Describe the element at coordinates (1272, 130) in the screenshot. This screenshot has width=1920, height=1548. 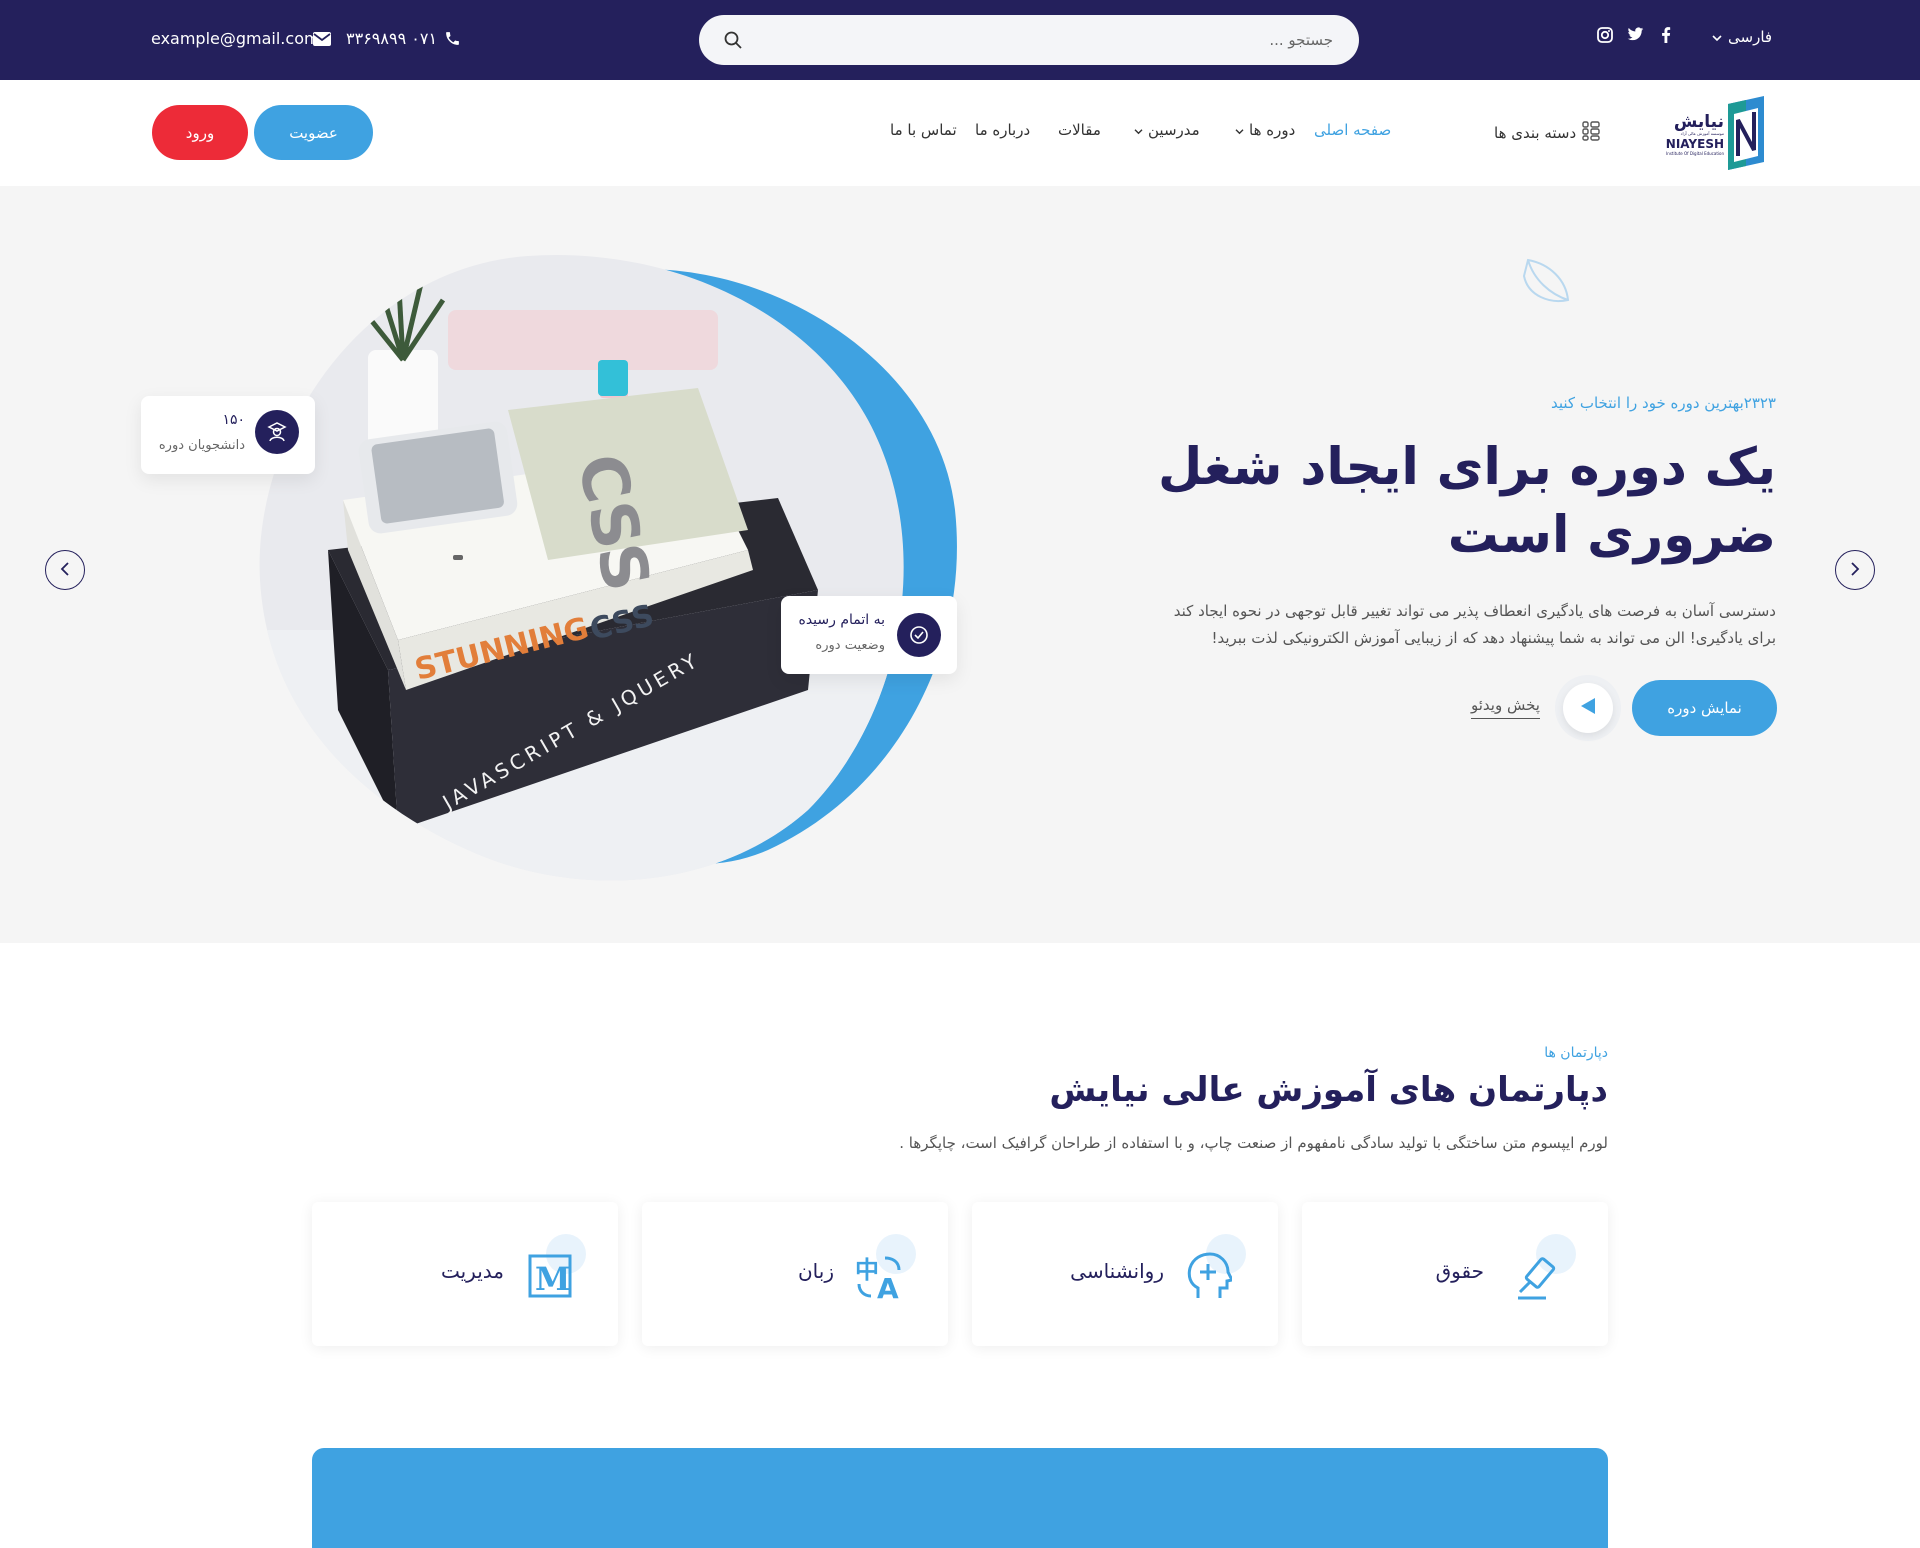
I see `nav-courses-label: دوره ها` at that location.